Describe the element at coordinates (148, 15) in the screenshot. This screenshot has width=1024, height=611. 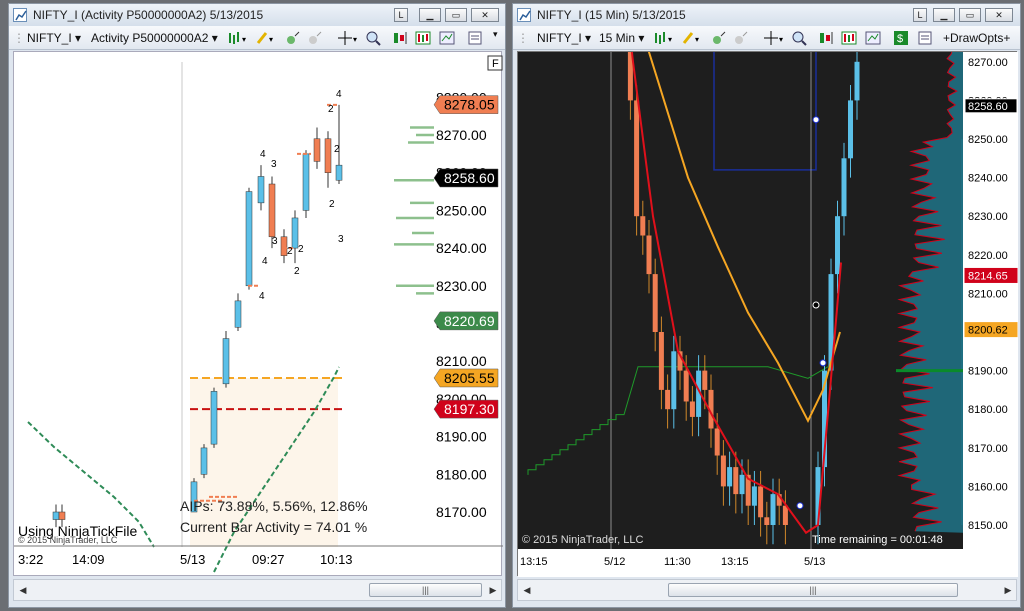
I see `left-window-title: NIFTY_I (Activity P50000000A2) 5/13/2015` at that location.